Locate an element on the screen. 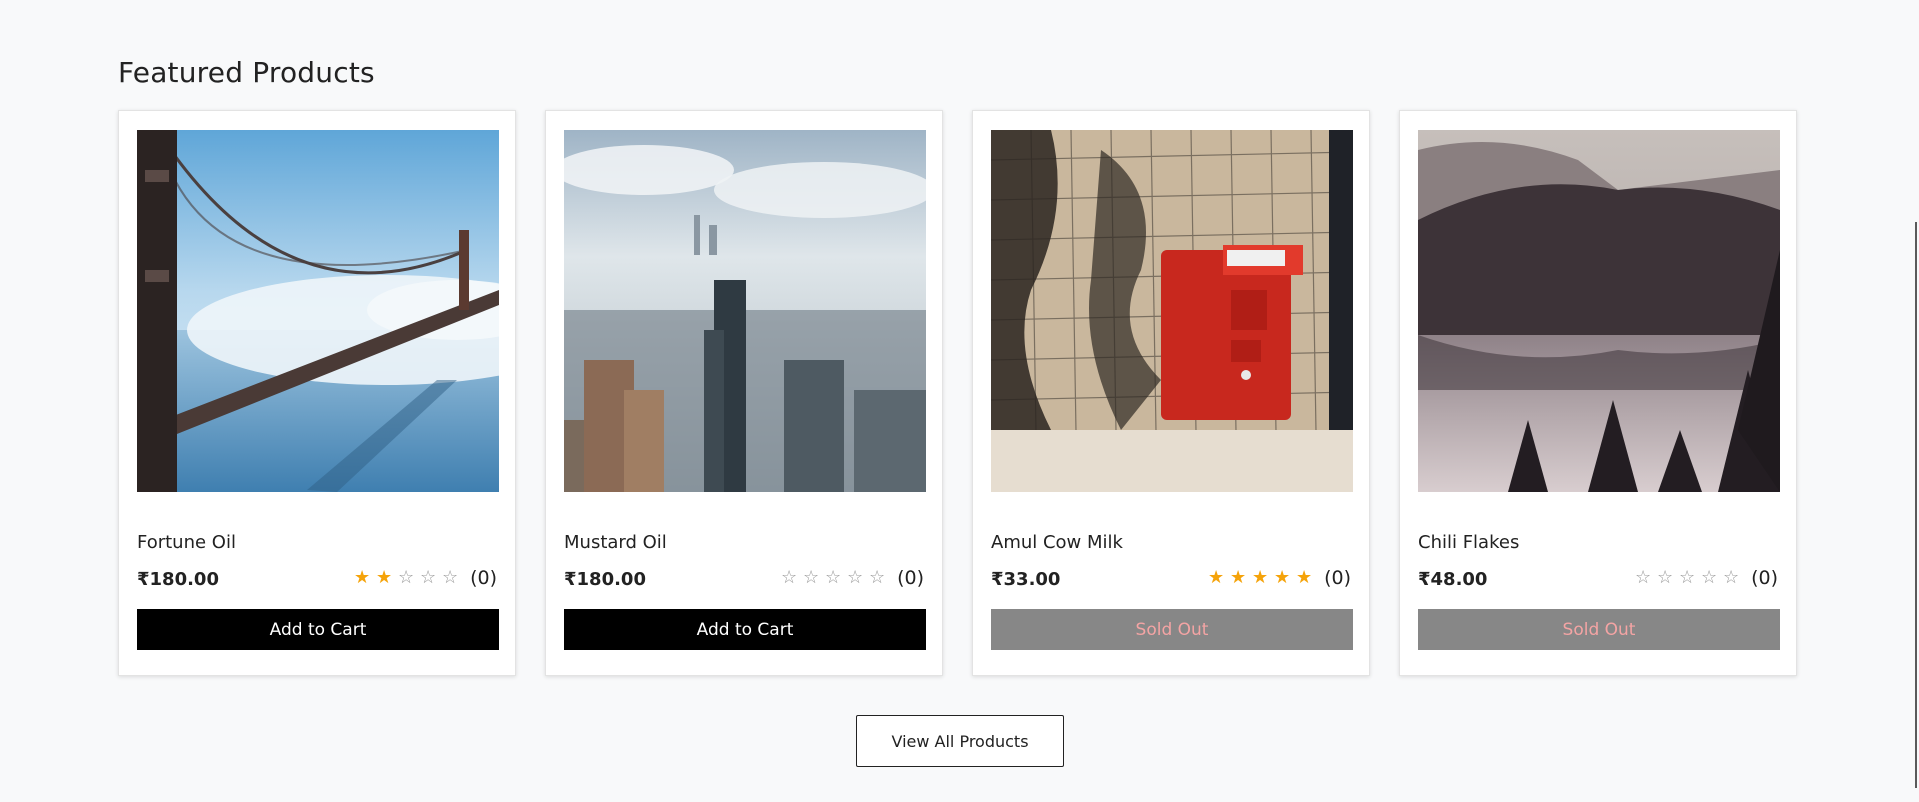 This screenshot has height=802, width=1919. product-rating: ★ ★ ☆ ☆ ☆ (0) is located at coordinates (424, 578).